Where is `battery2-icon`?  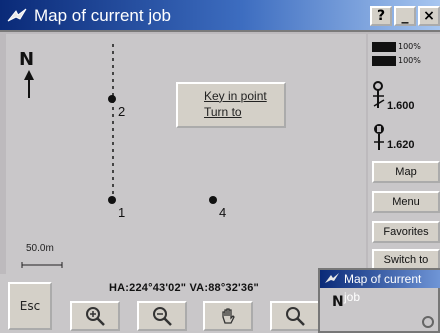 battery2-icon is located at coordinates (384, 61).